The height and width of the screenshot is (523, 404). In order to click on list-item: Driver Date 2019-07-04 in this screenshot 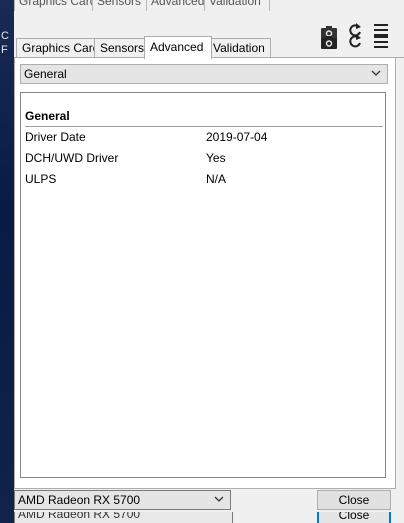, I will do `click(204, 137)`.